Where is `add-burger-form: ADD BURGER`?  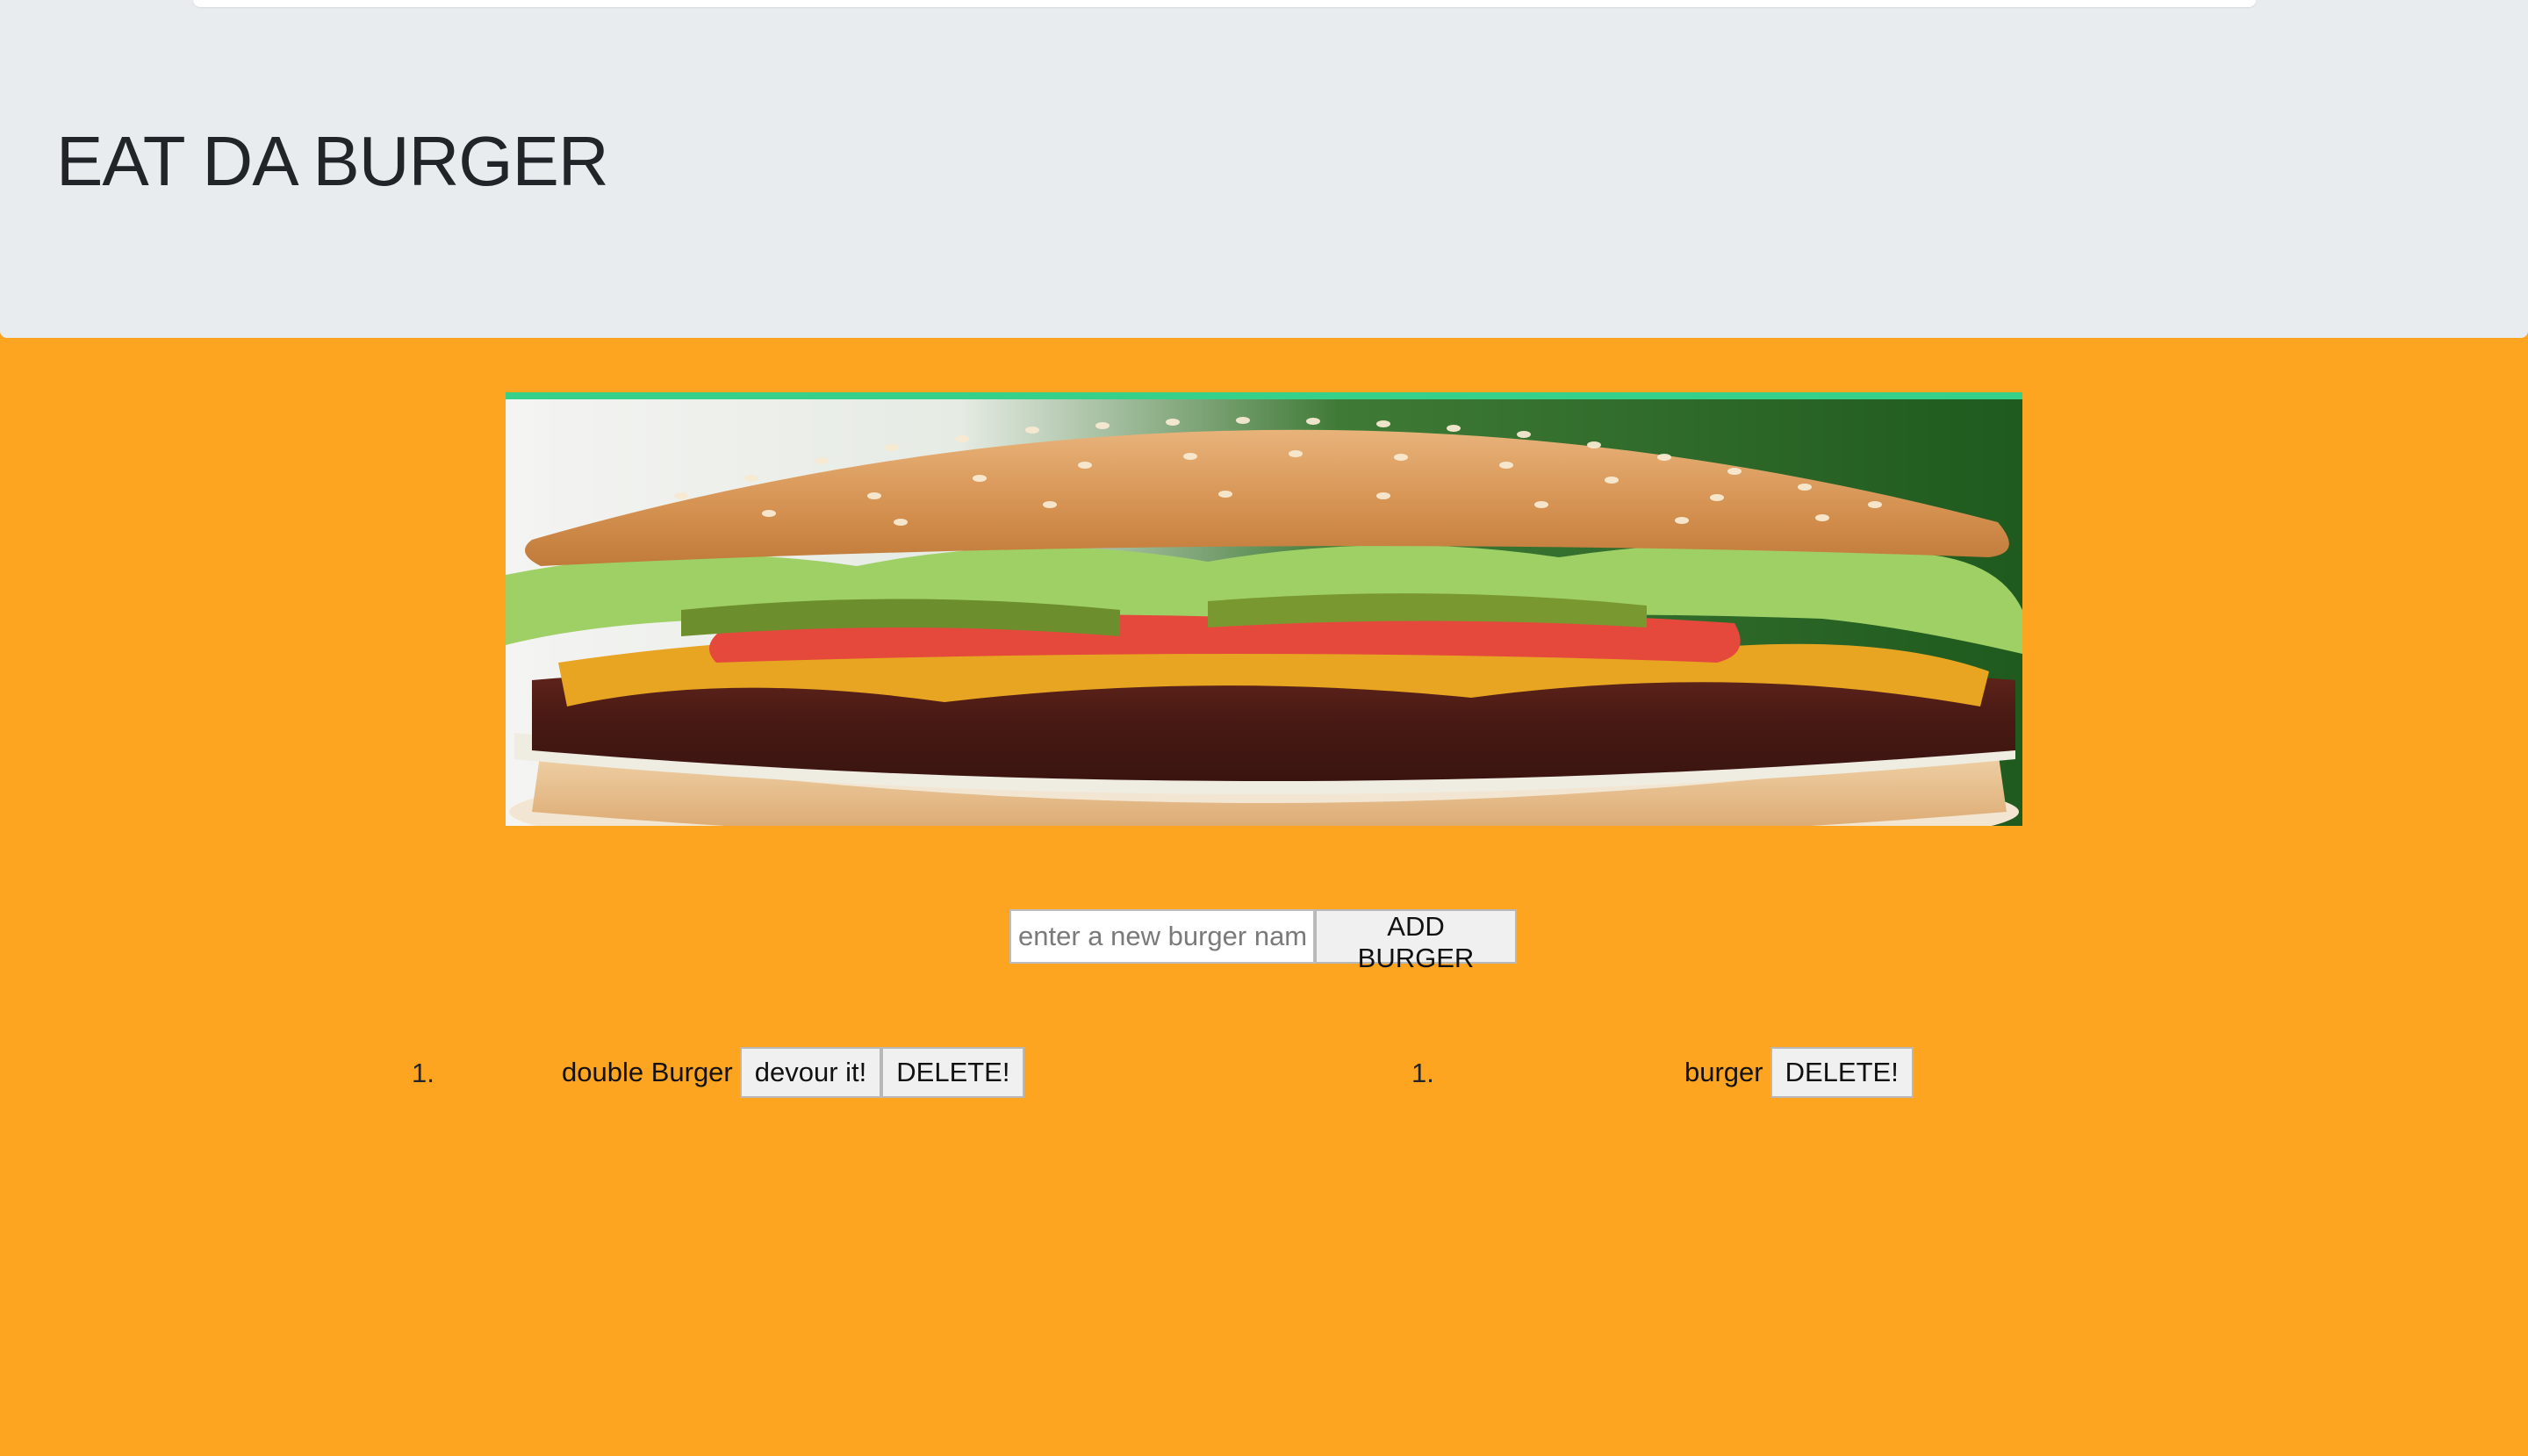 add-burger-form: ADD BURGER is located at coordinates (1263, 941).